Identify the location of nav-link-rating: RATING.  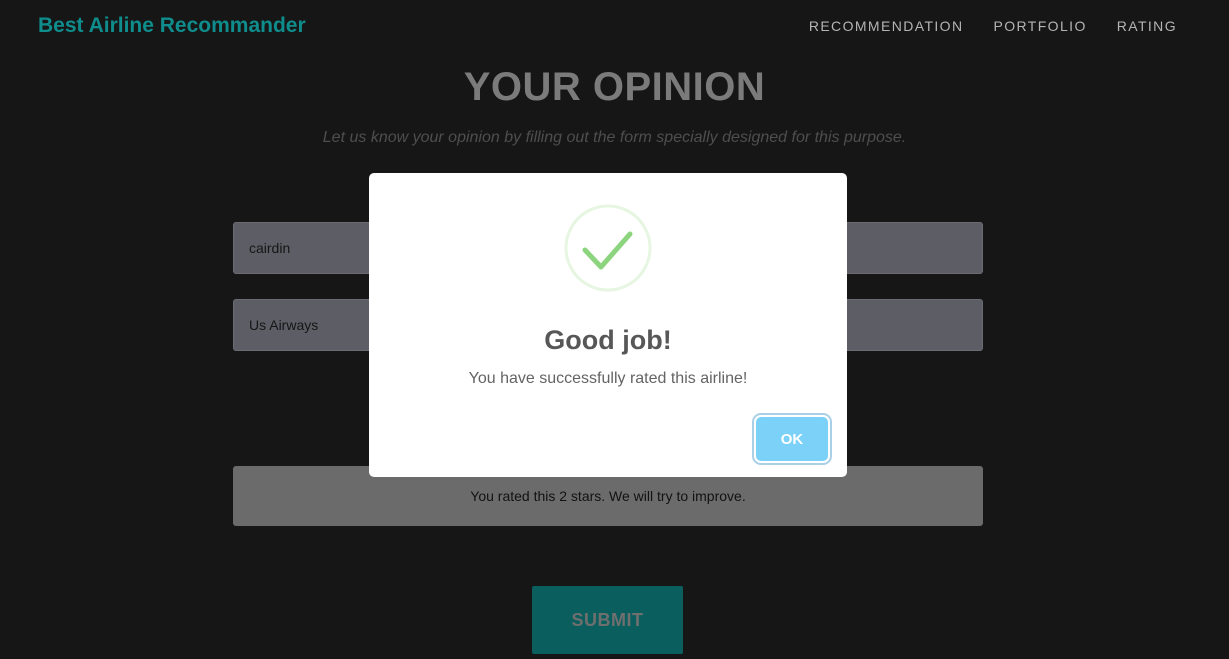
(1147, 26).